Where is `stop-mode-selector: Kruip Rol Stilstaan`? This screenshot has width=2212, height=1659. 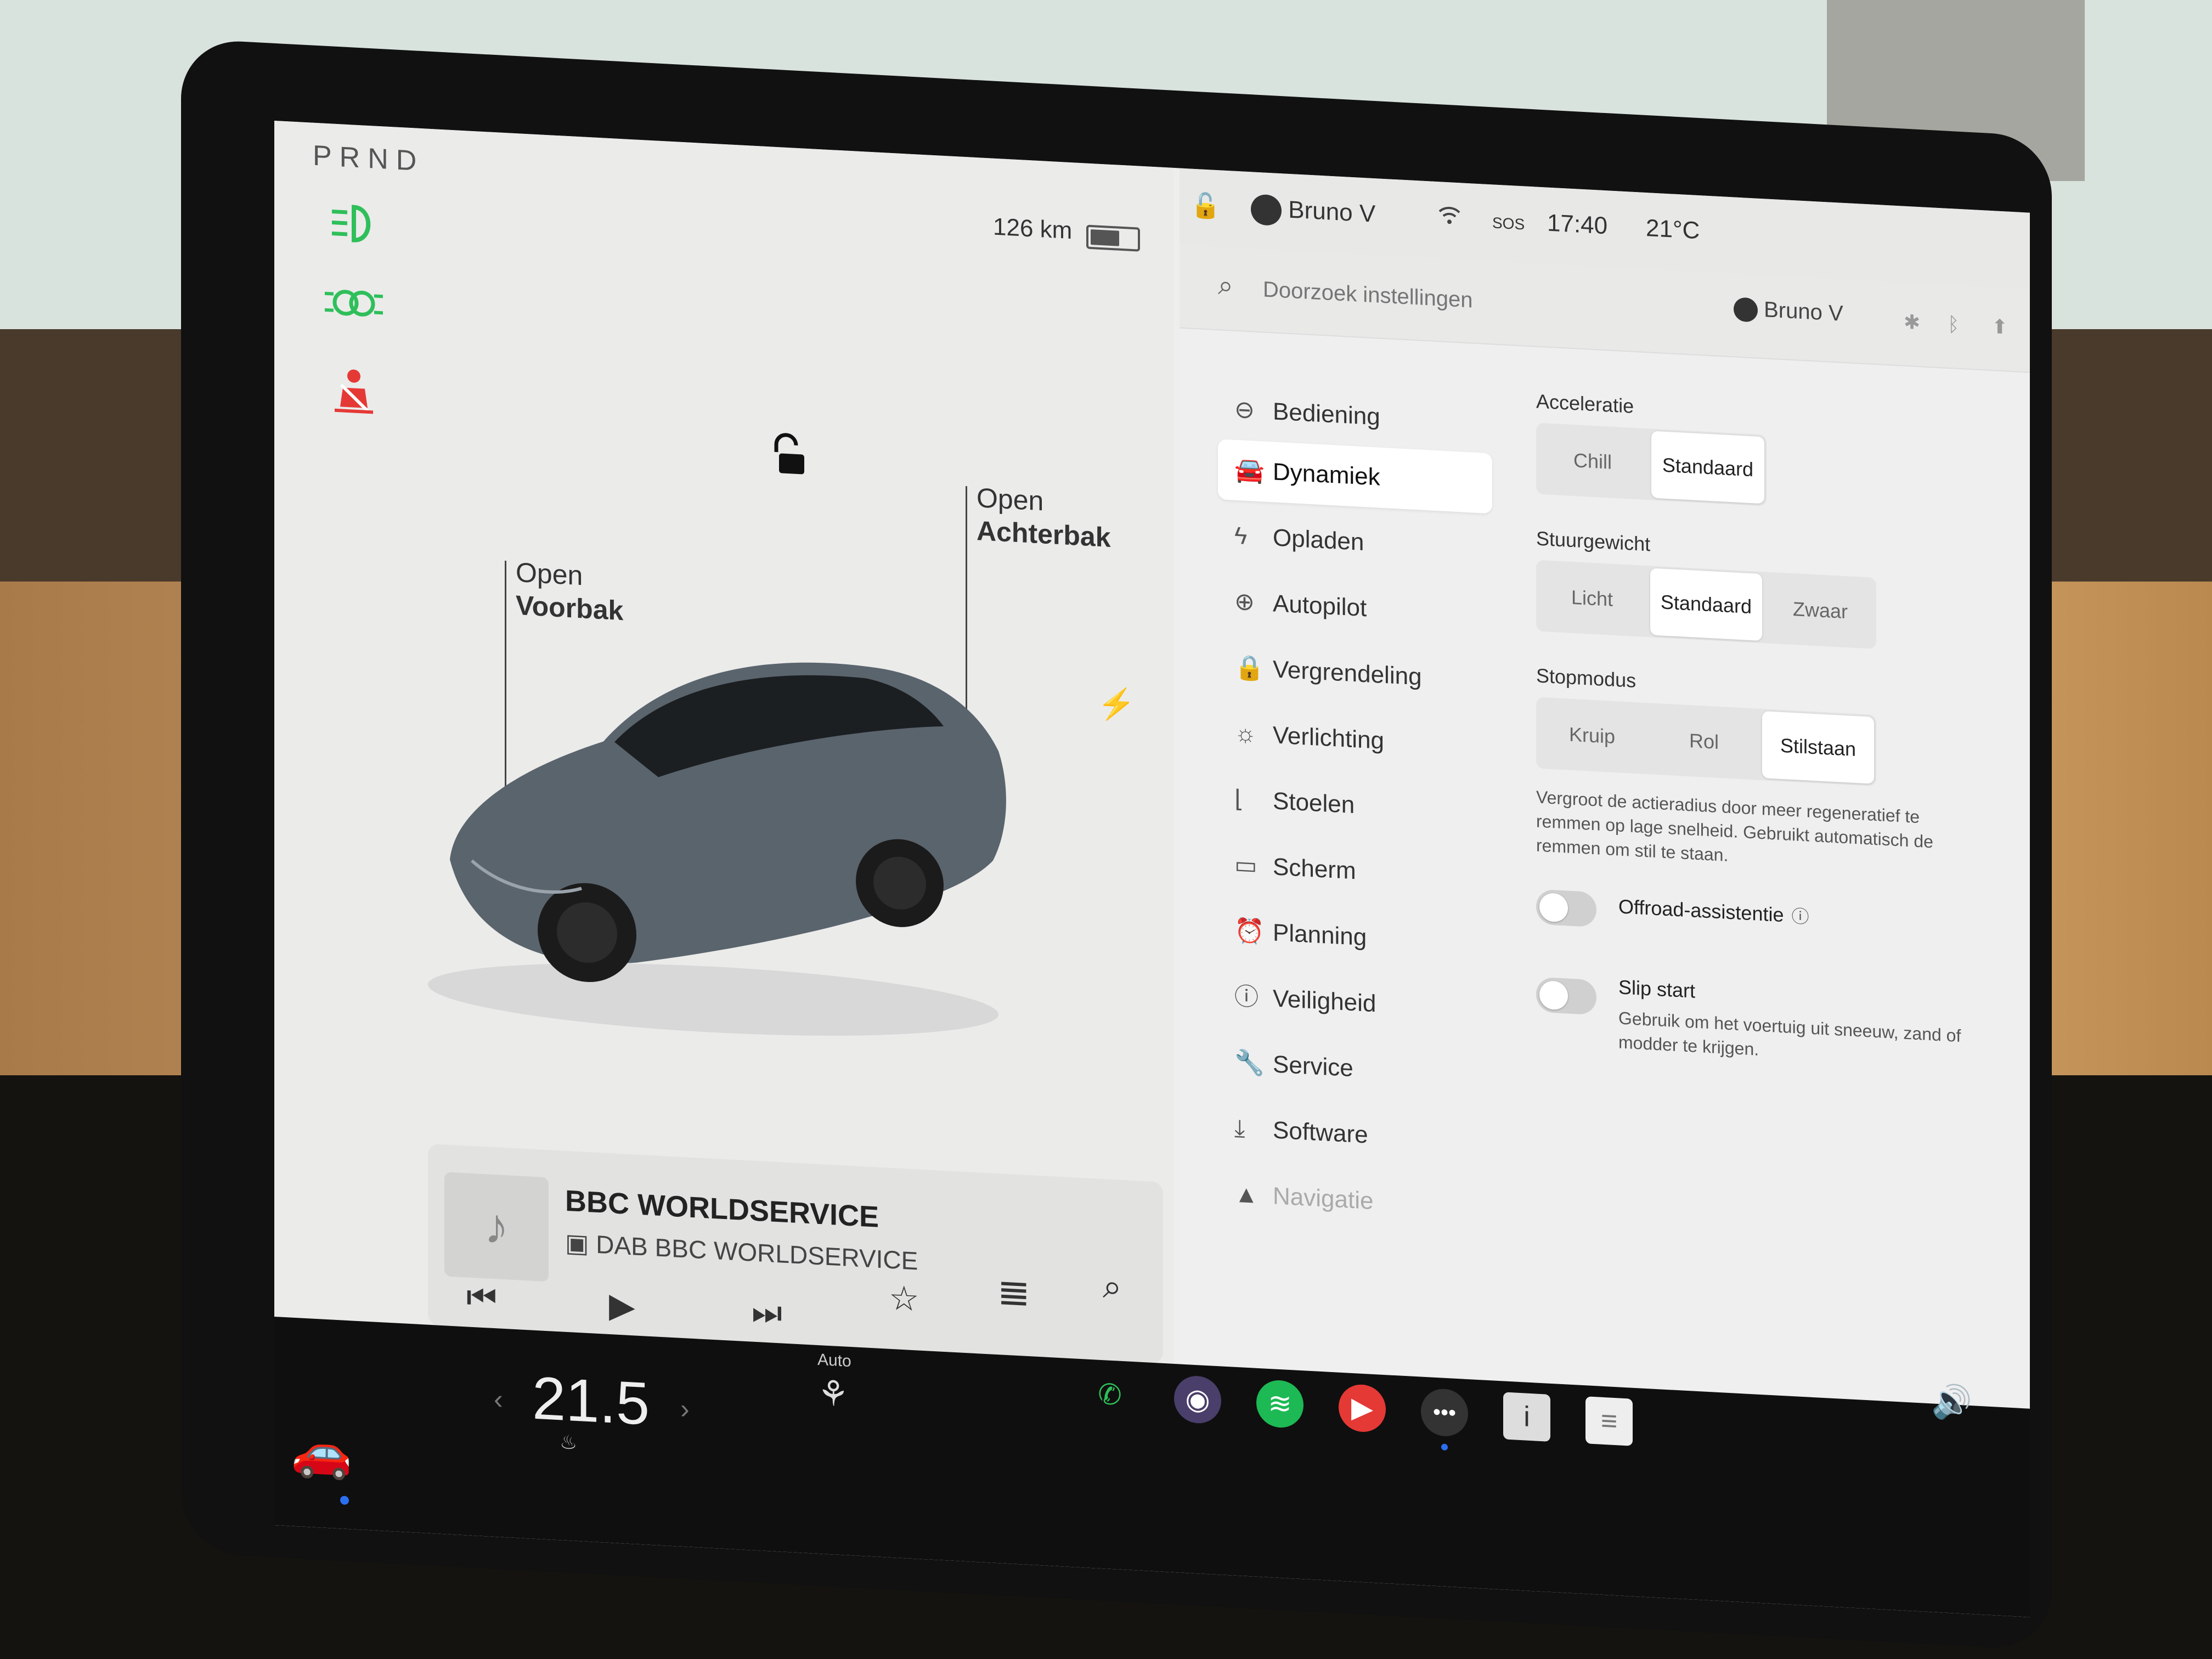 stop-mode-selector: Kruip Rol Stilstaan is located at coordinates (1706, 742).